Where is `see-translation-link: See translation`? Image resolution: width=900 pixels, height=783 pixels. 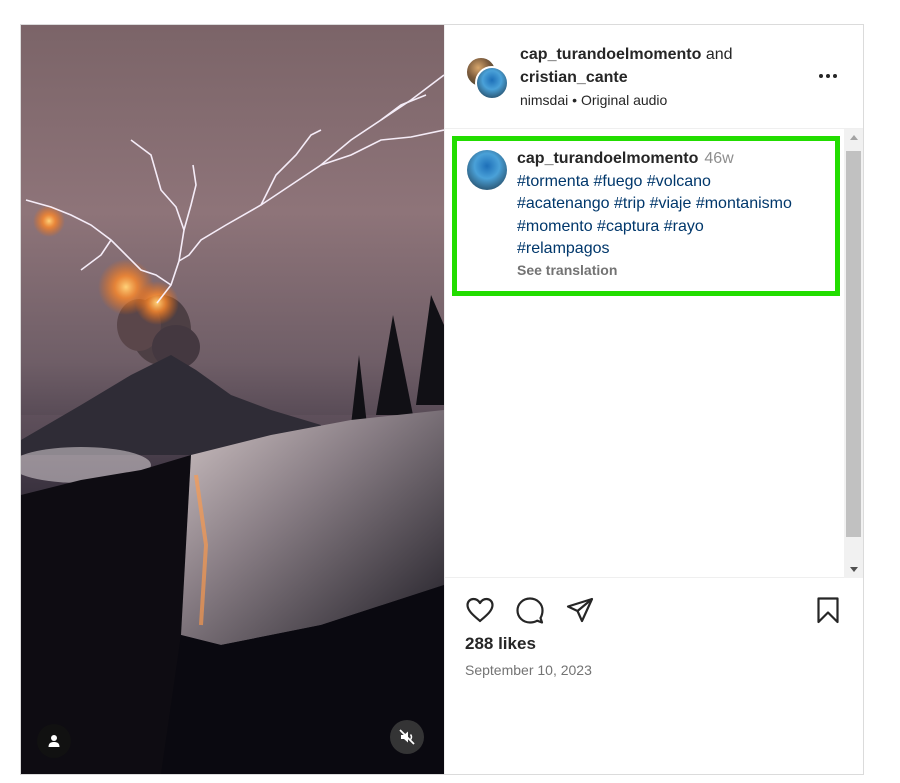
see-translation-link: See translation is located at coordinates (674, 270).